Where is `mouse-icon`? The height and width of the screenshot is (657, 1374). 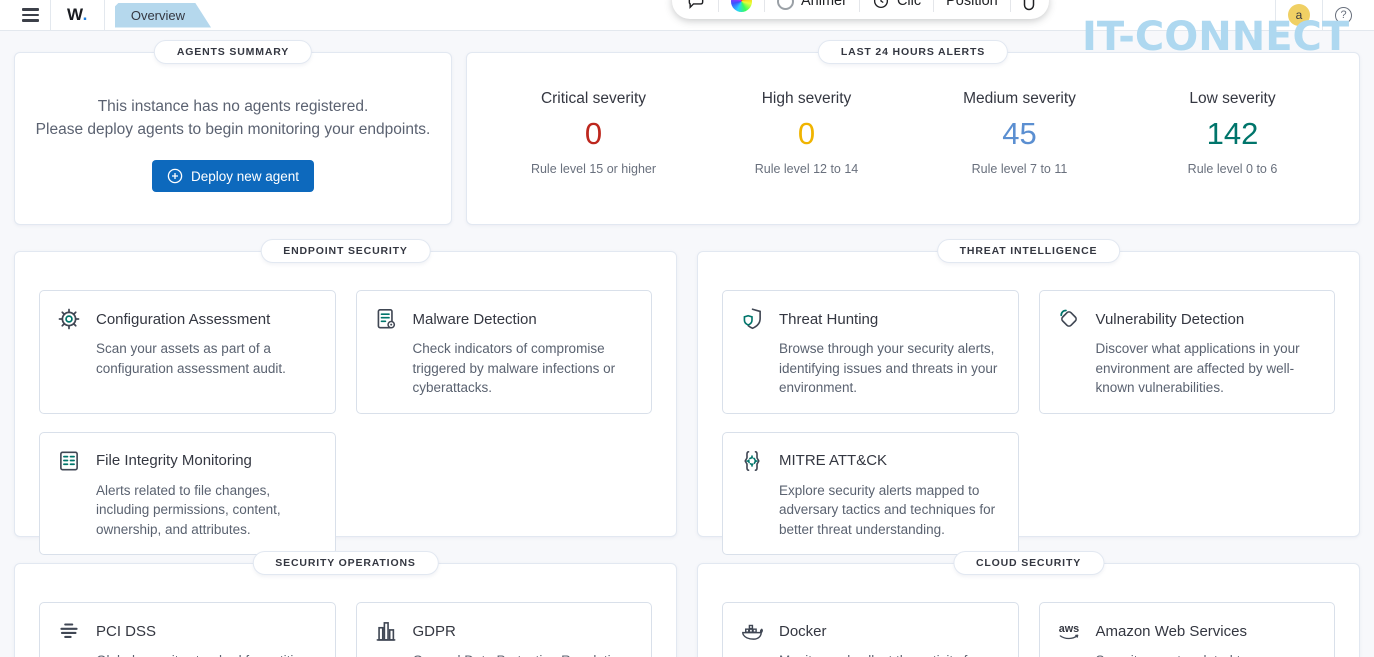
mouse-icon is located at coordinates (1029, 5).